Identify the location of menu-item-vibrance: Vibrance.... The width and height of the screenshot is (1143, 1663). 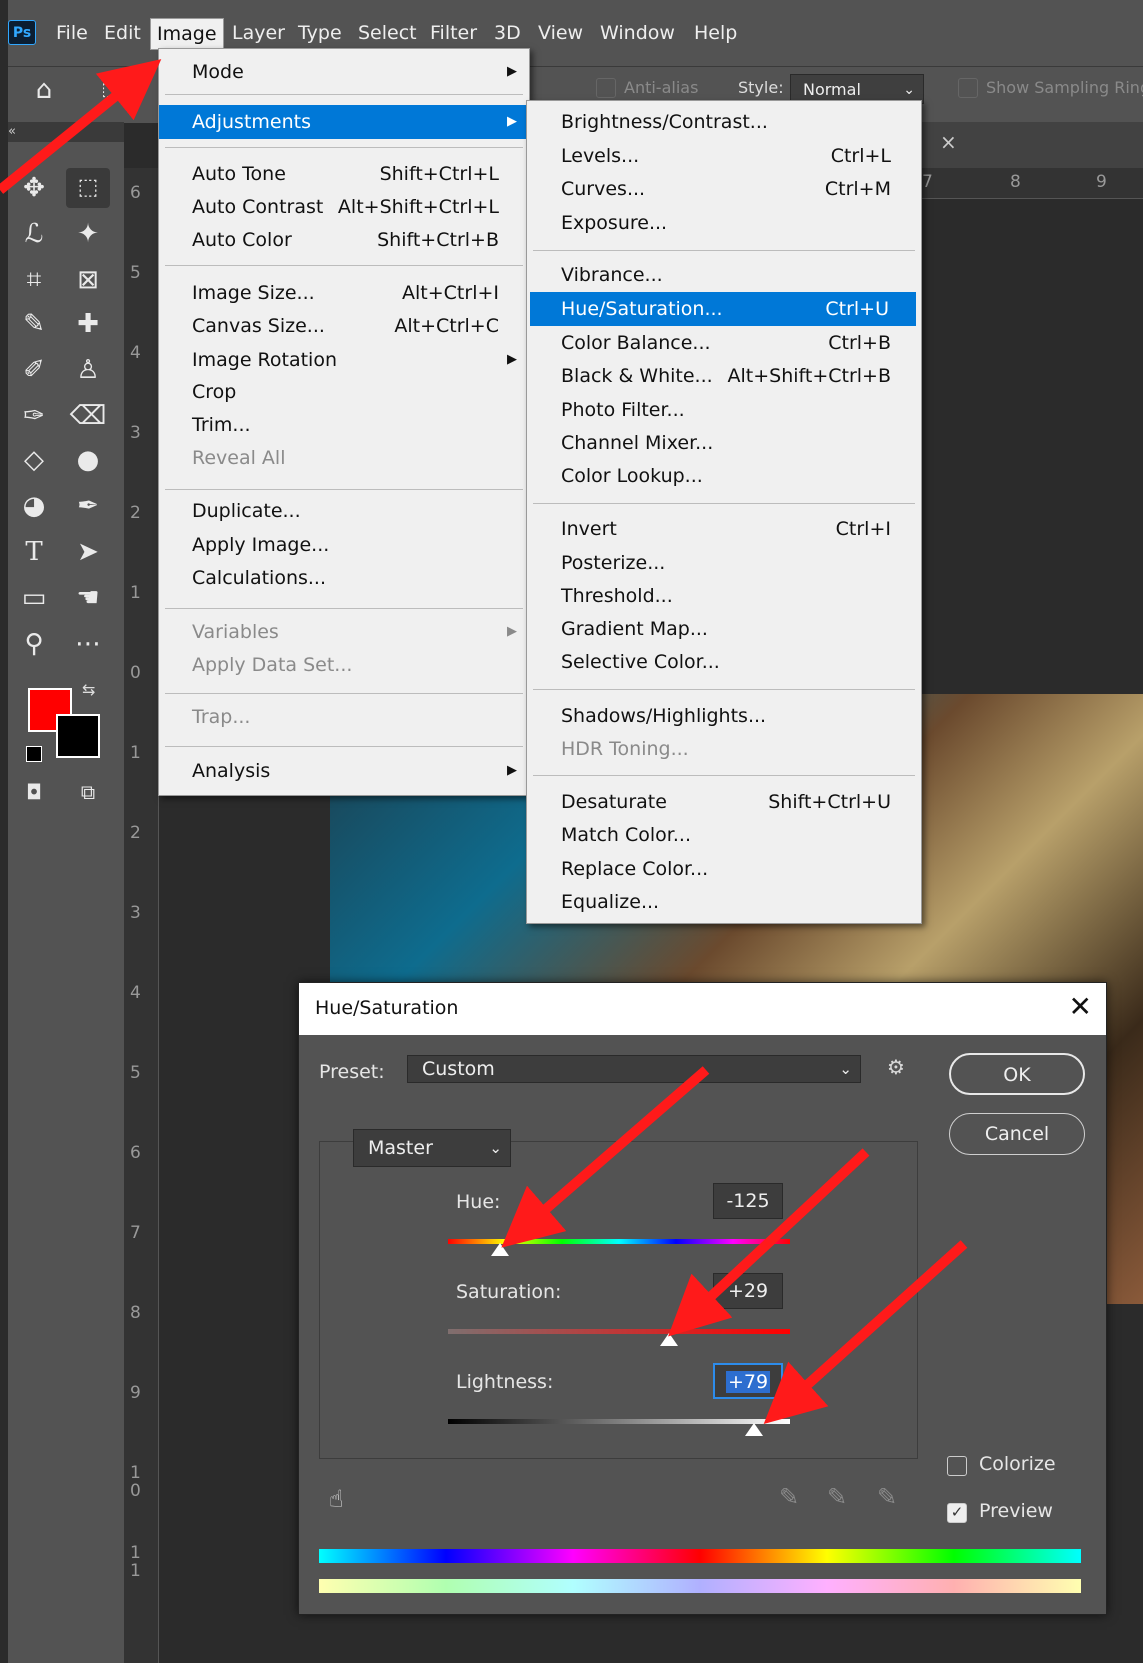
(724, 275).